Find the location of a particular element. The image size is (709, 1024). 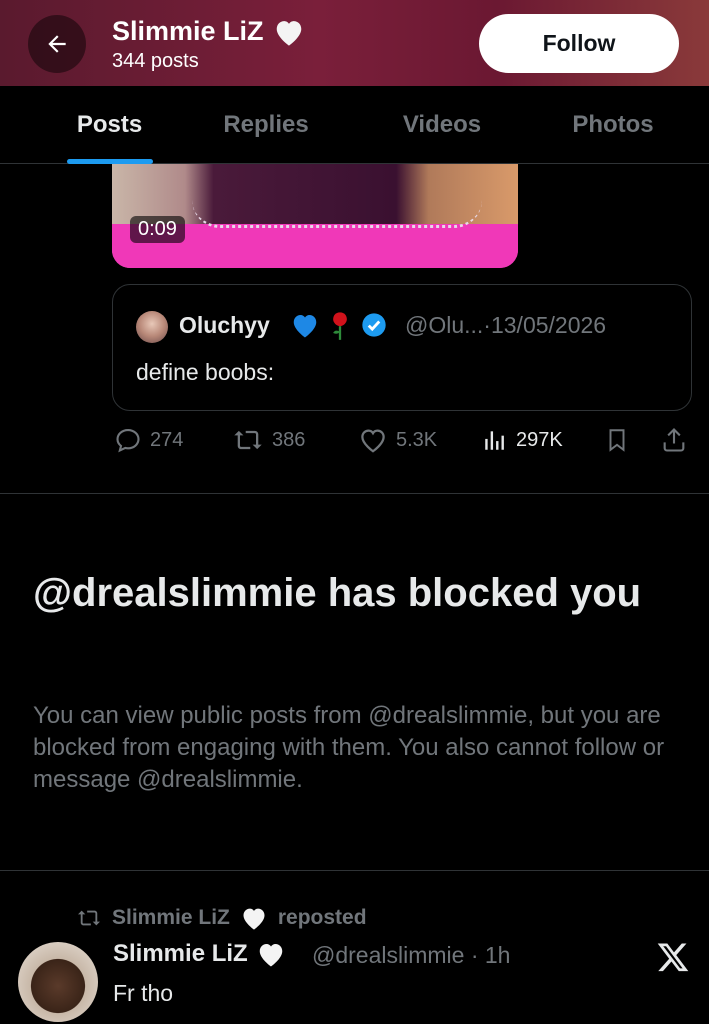

blocked-title: @drealslimmie has blocked you is located at coordinates (337, 593).